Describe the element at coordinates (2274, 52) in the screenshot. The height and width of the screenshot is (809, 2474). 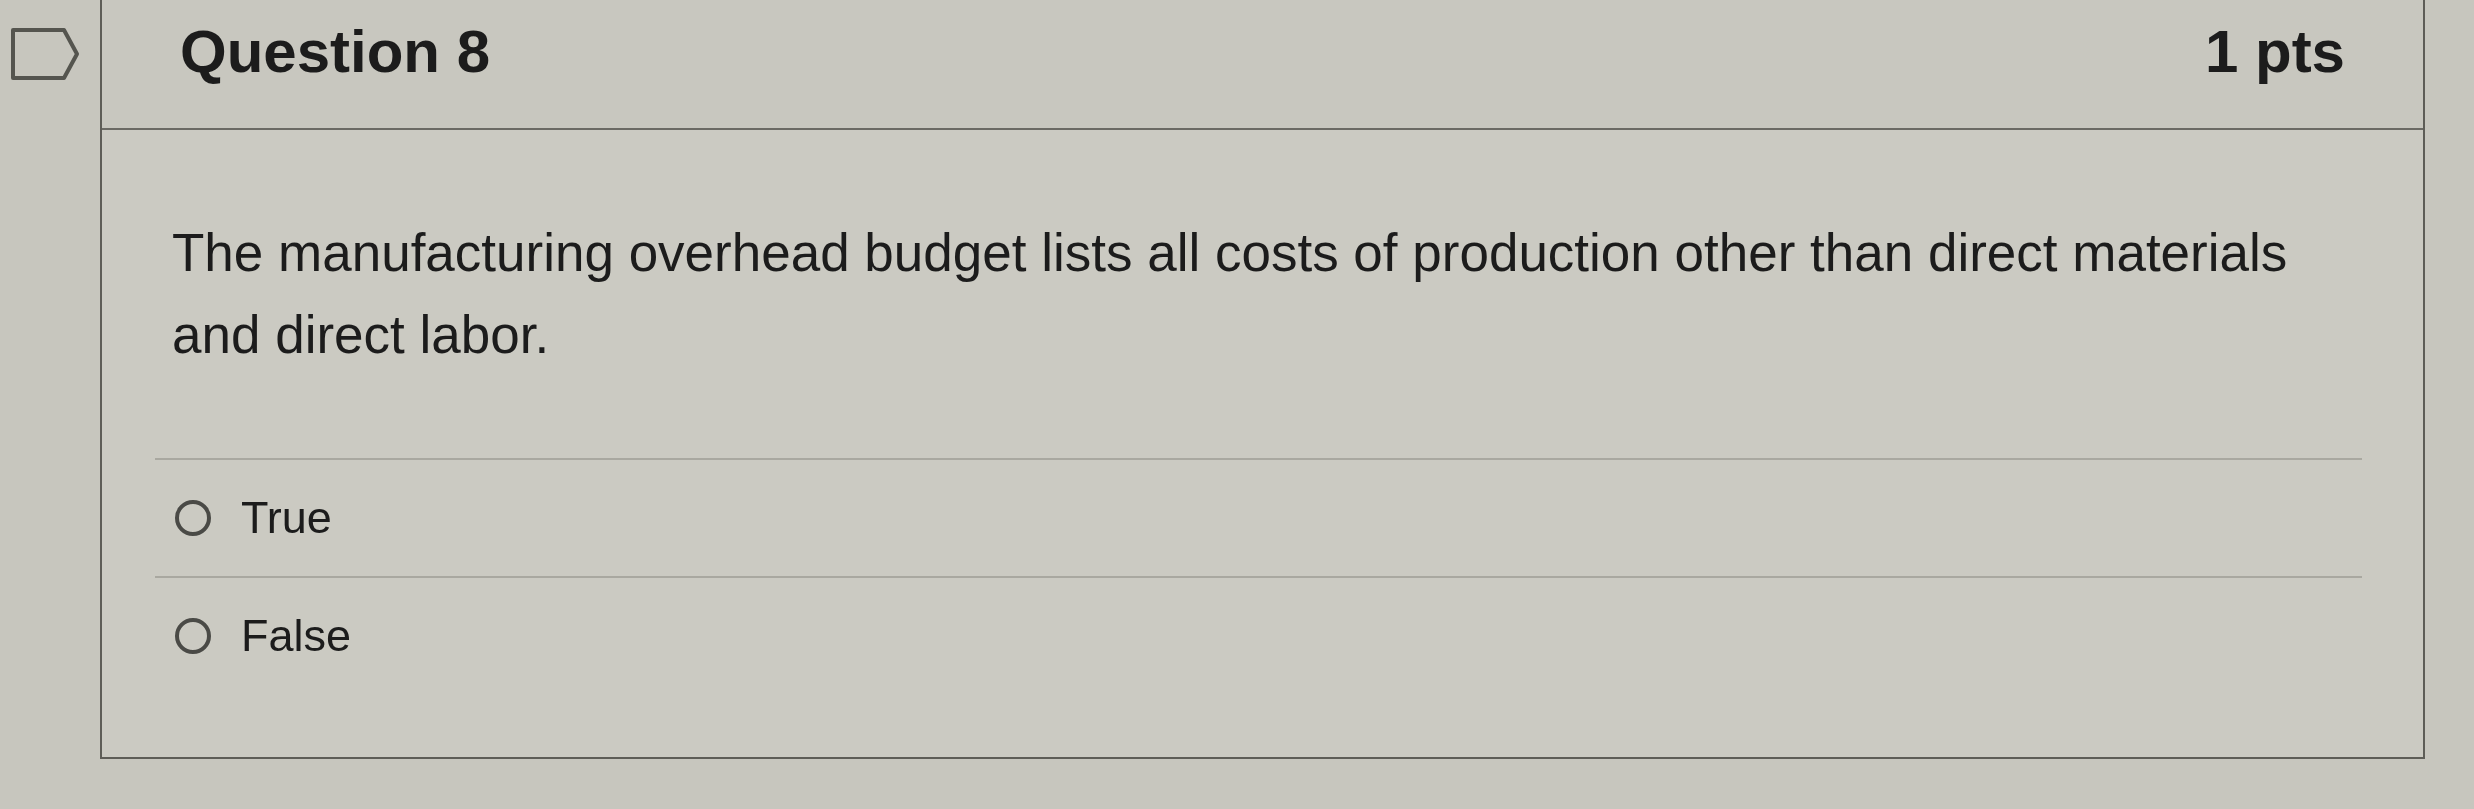
I see `points-label: 1 pts` at that location.